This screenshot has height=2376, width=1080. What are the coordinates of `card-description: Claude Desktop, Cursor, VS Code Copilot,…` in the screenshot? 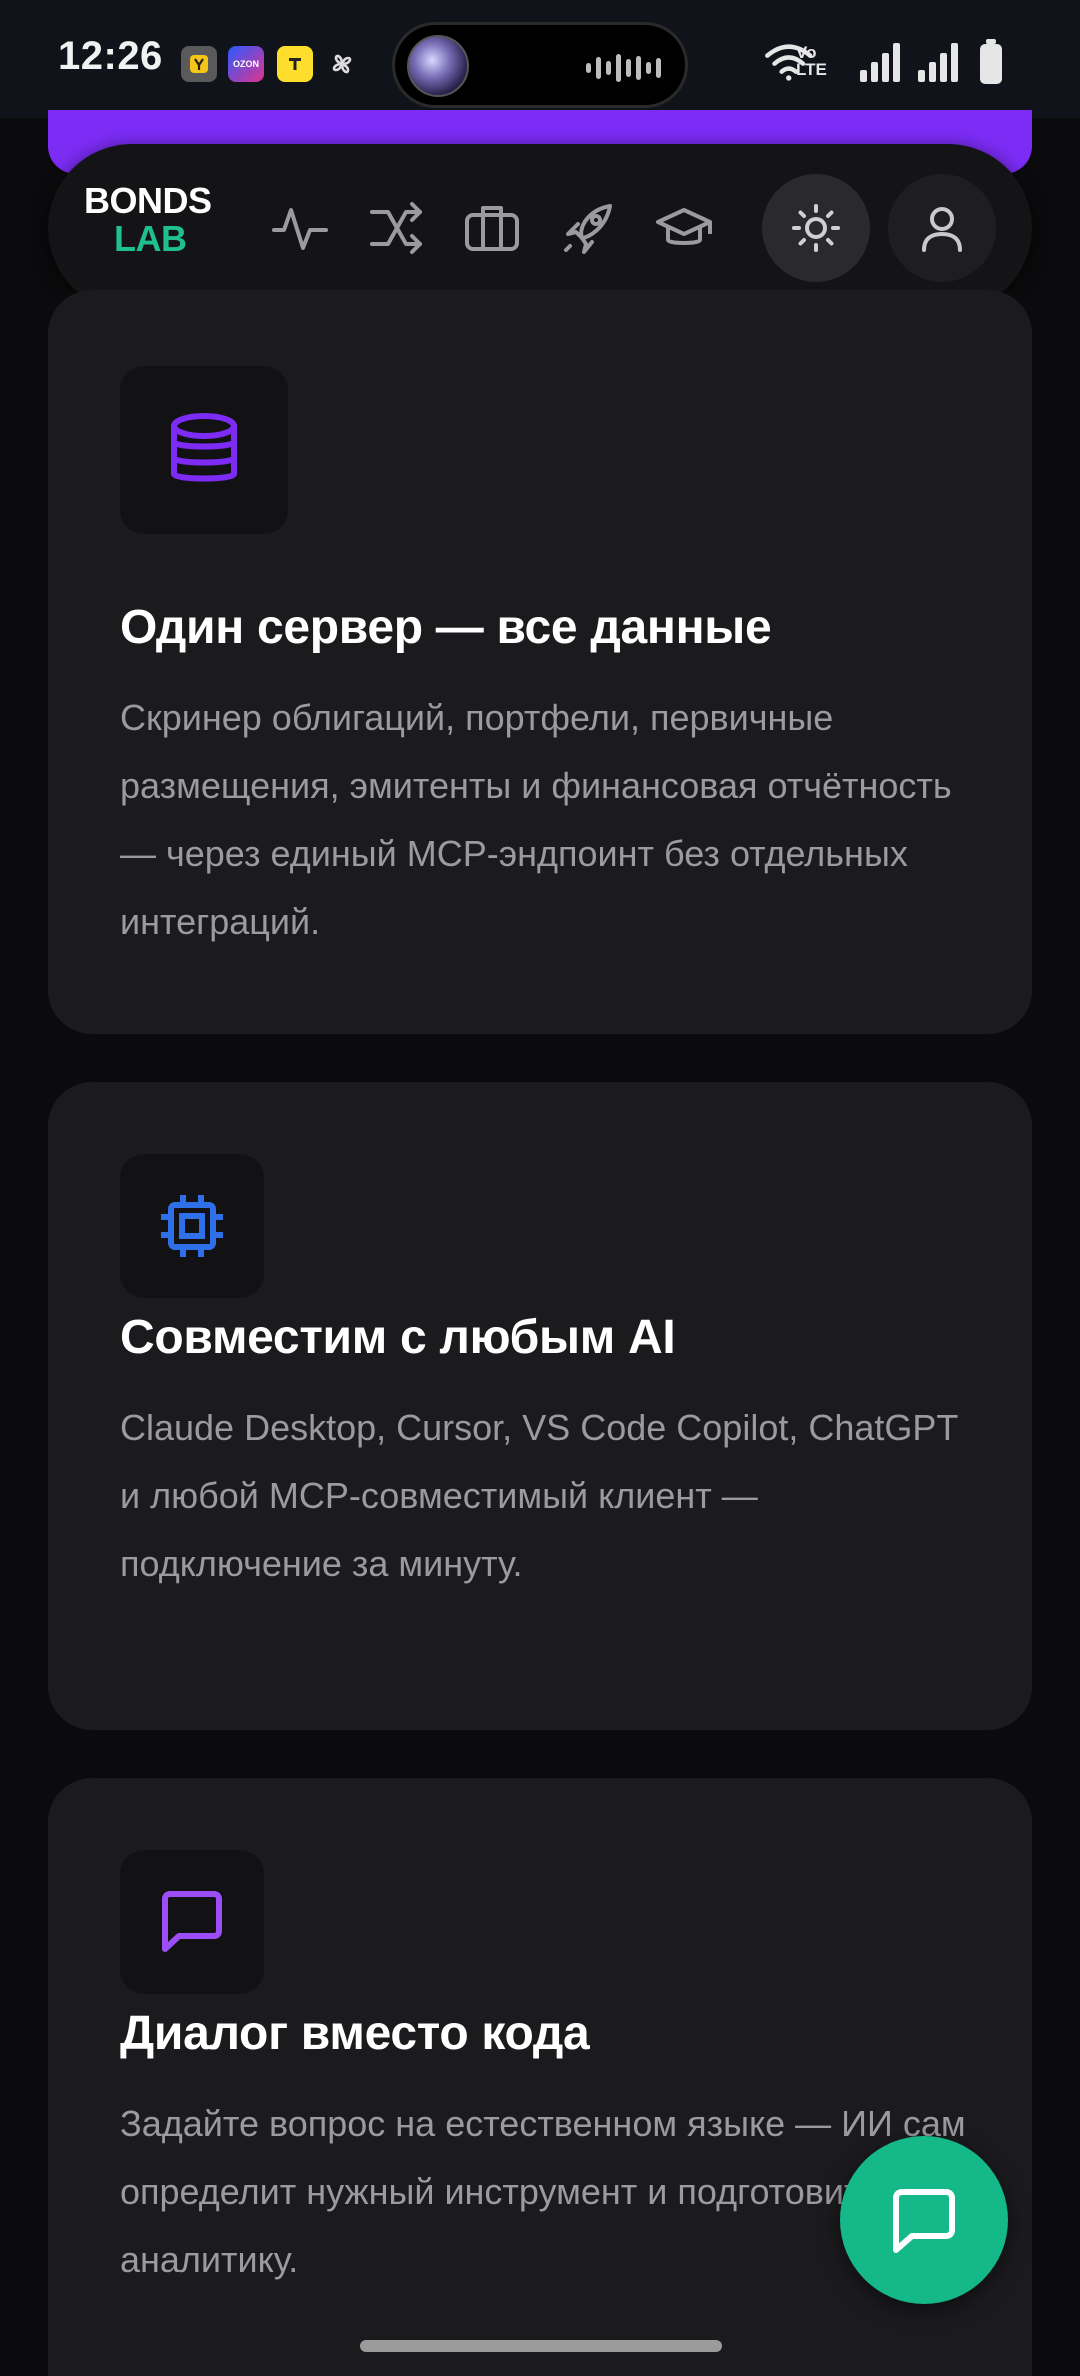 It's located at (539, 1495).